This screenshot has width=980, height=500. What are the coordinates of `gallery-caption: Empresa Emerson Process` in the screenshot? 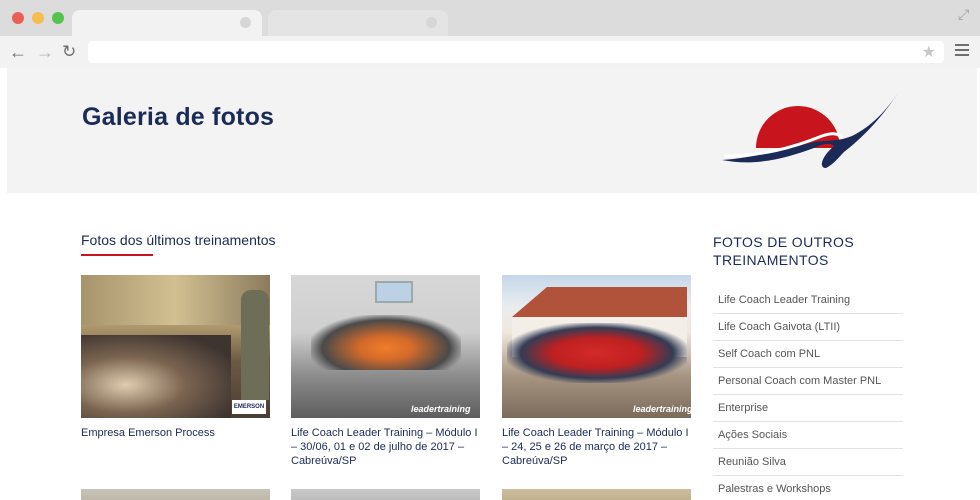 It's located at (175, 433).